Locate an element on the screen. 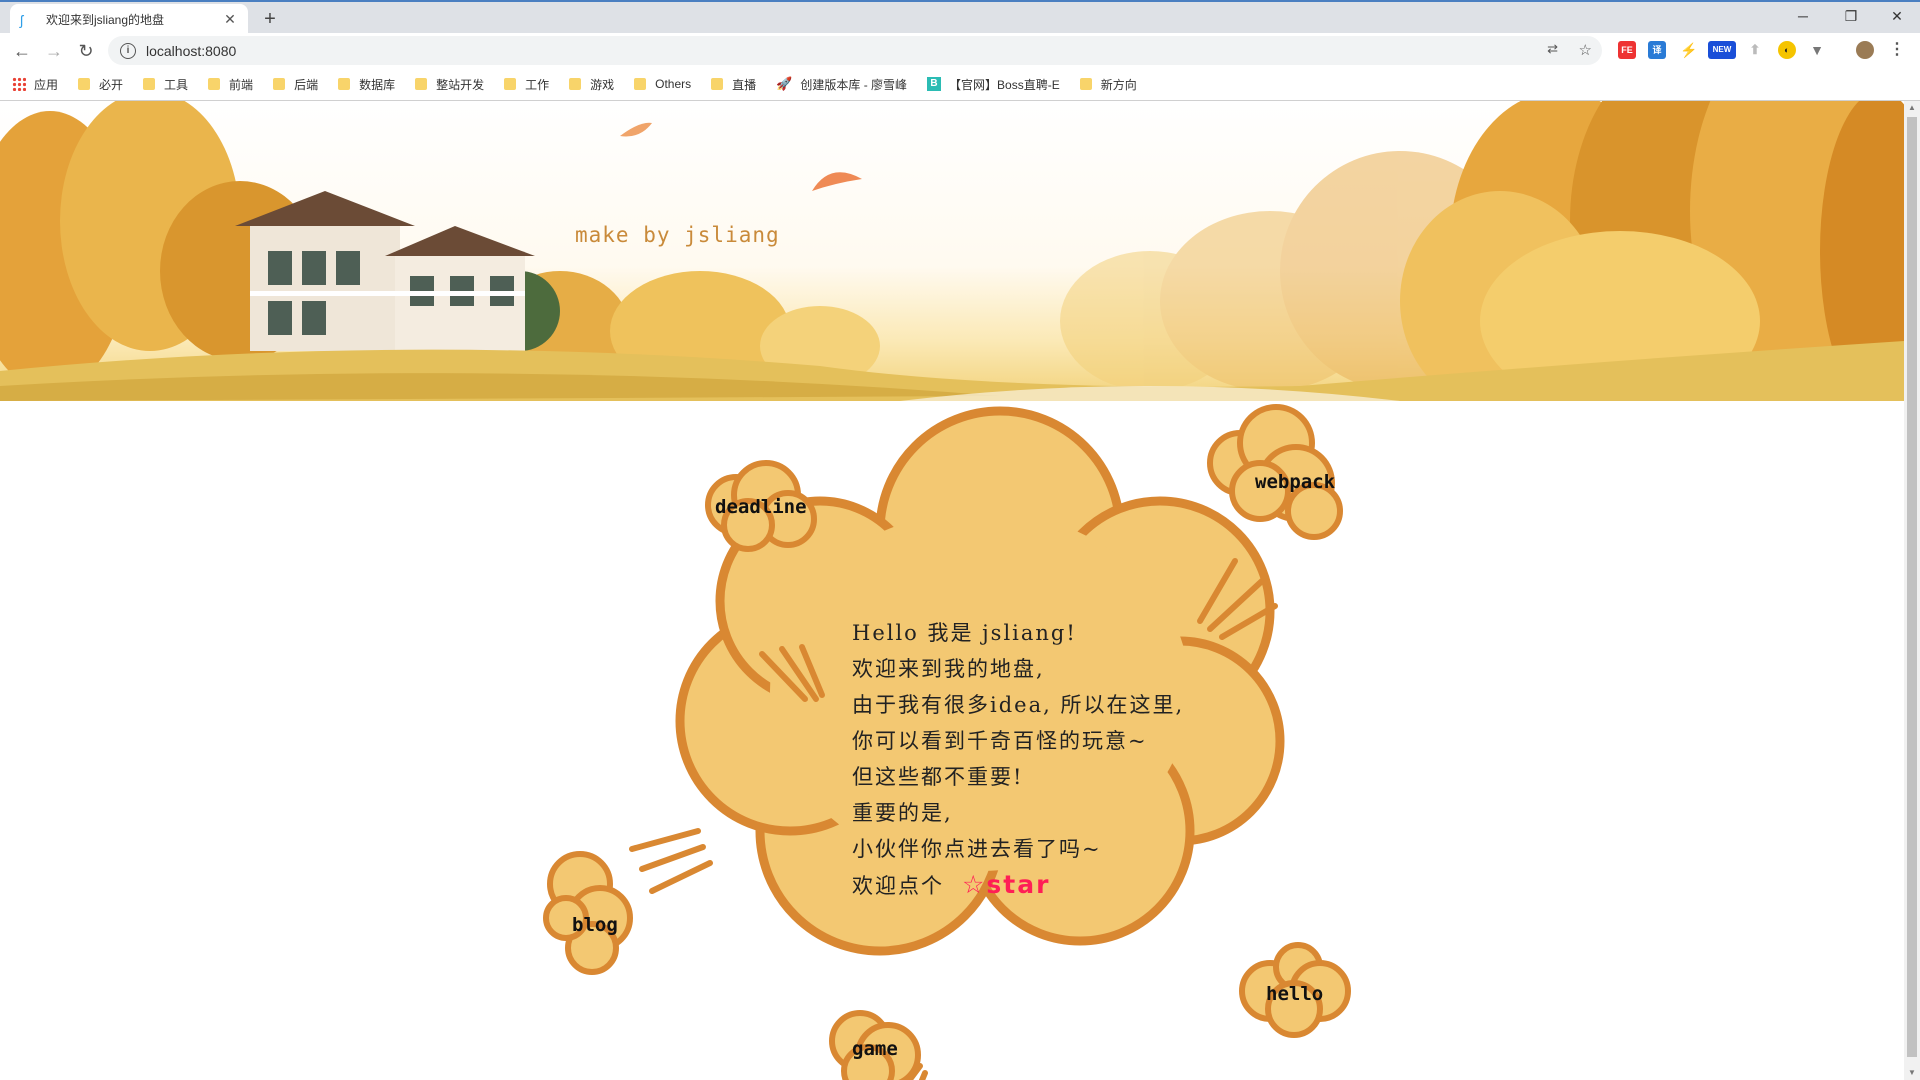 This screenshot has height=1080, width=1920. bookmark-label: 直播 is located at coordinates (744, 84).